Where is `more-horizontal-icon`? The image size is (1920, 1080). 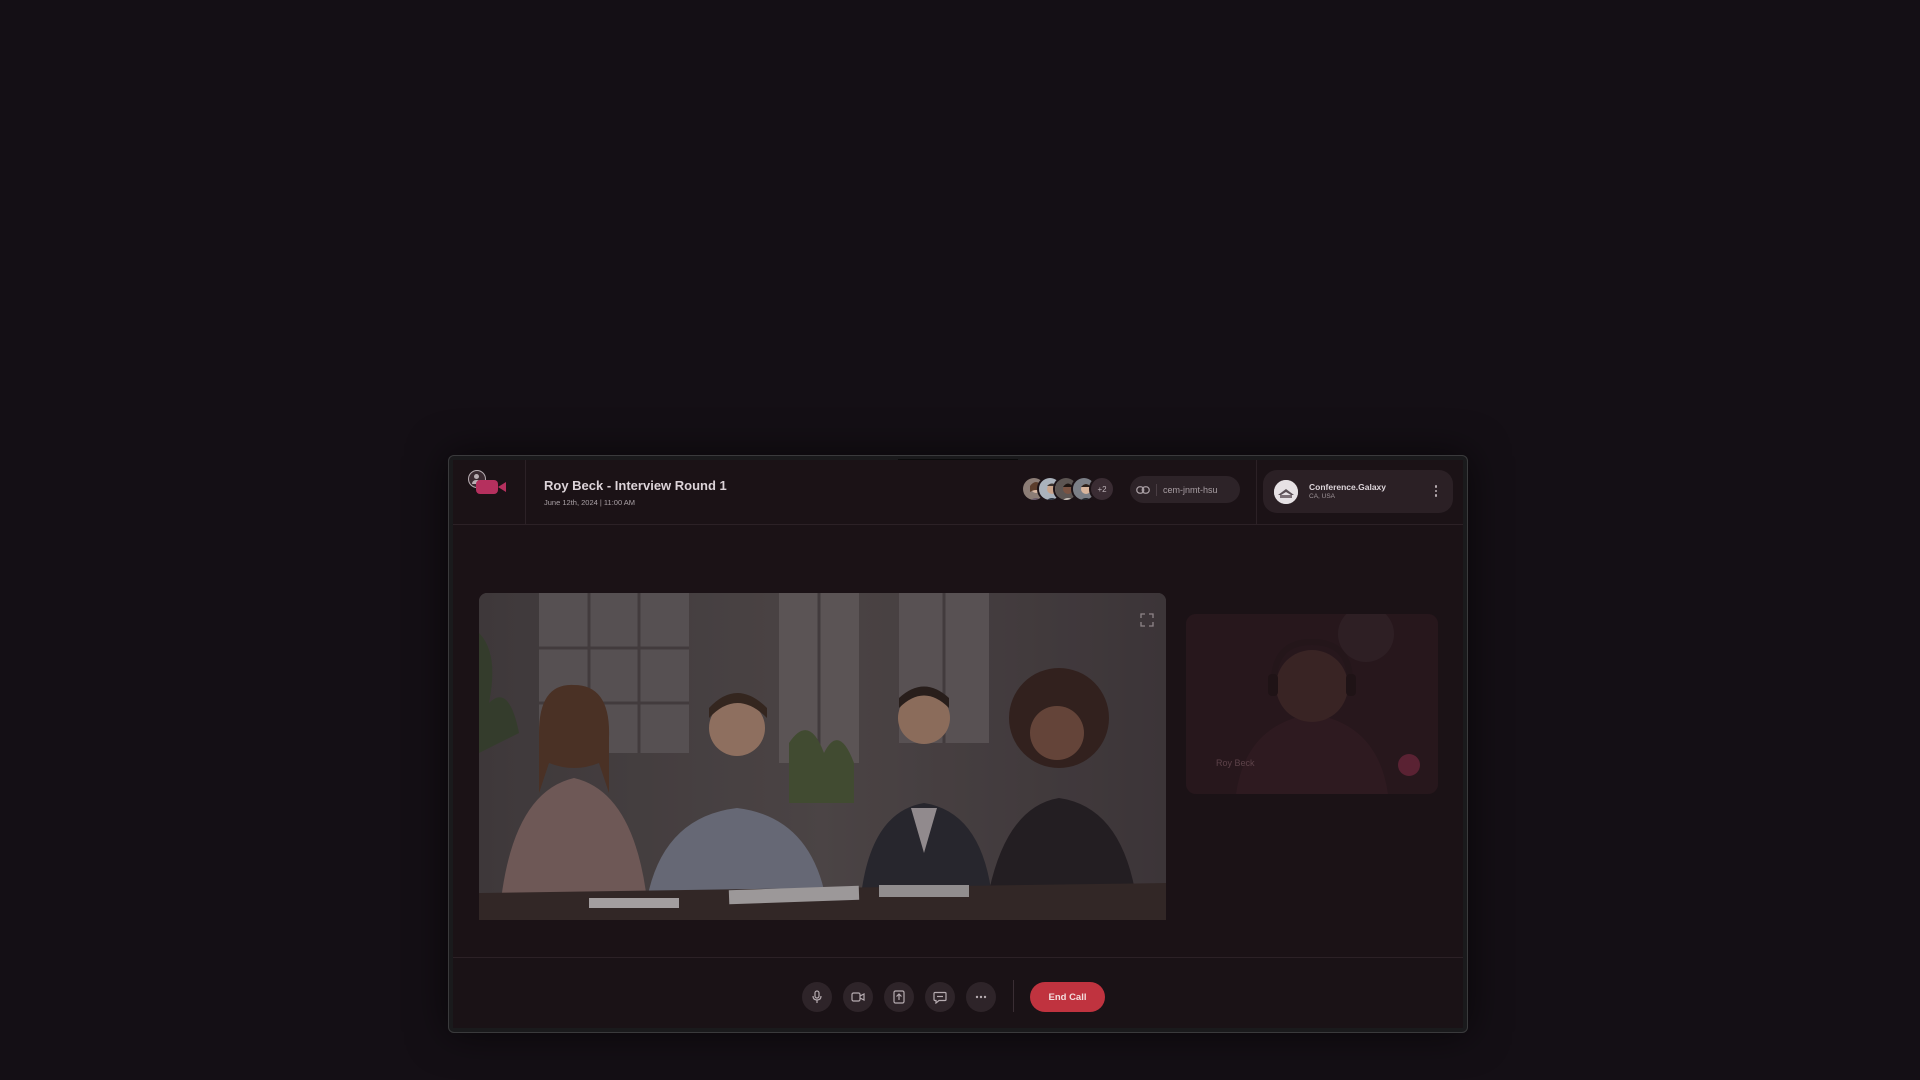
more-horizontal-icon is located at coordinates (981, 997).